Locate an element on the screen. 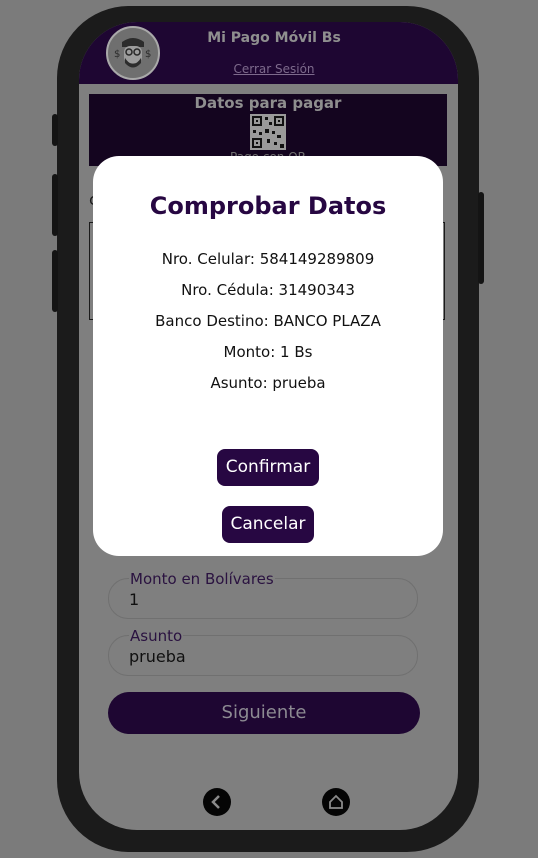 The height and width of the screenshot is (858, 538). app-title: Mi Pago Móvil Bs is located at coordinates (274, 38).